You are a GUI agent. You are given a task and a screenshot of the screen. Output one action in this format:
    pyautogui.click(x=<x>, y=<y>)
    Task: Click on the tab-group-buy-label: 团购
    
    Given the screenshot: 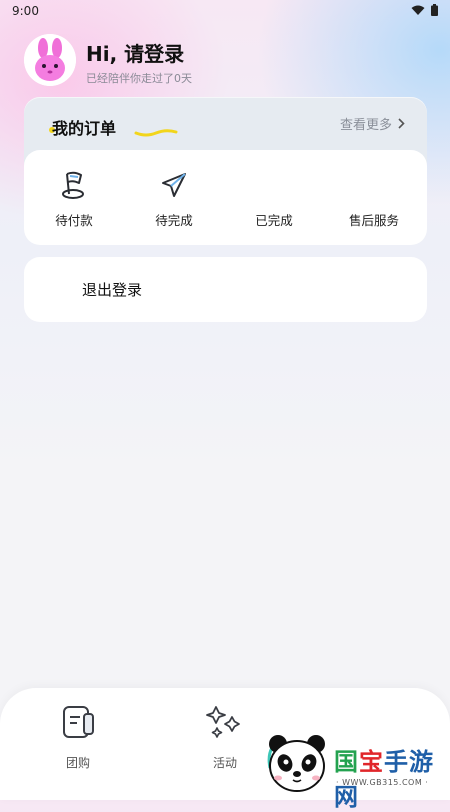 What is the action you would take?
    pyautogui.click(x=77, y=763)
    